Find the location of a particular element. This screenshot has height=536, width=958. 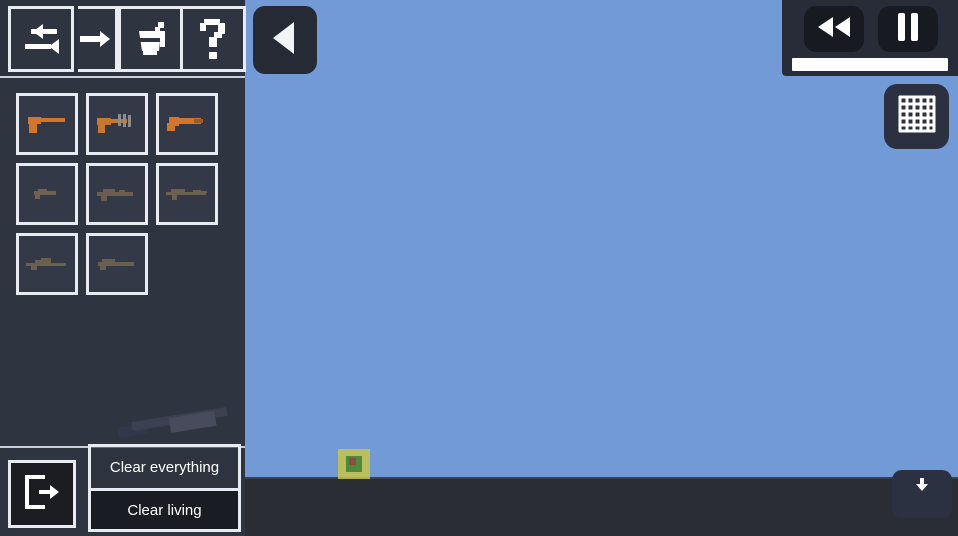

paint-button is located at coordinates (151, 39).